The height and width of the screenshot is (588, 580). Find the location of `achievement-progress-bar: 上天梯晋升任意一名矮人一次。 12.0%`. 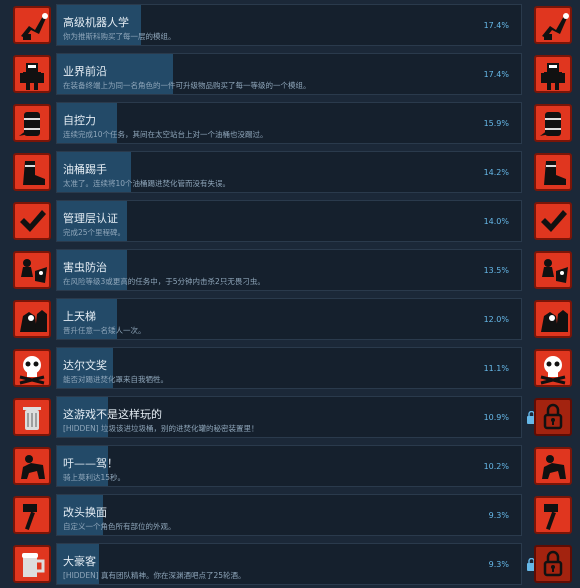

achievement-progress-bar: 上天梯晋升任意一名矮人一次。 12.0% is located at coordinates (289, 319).